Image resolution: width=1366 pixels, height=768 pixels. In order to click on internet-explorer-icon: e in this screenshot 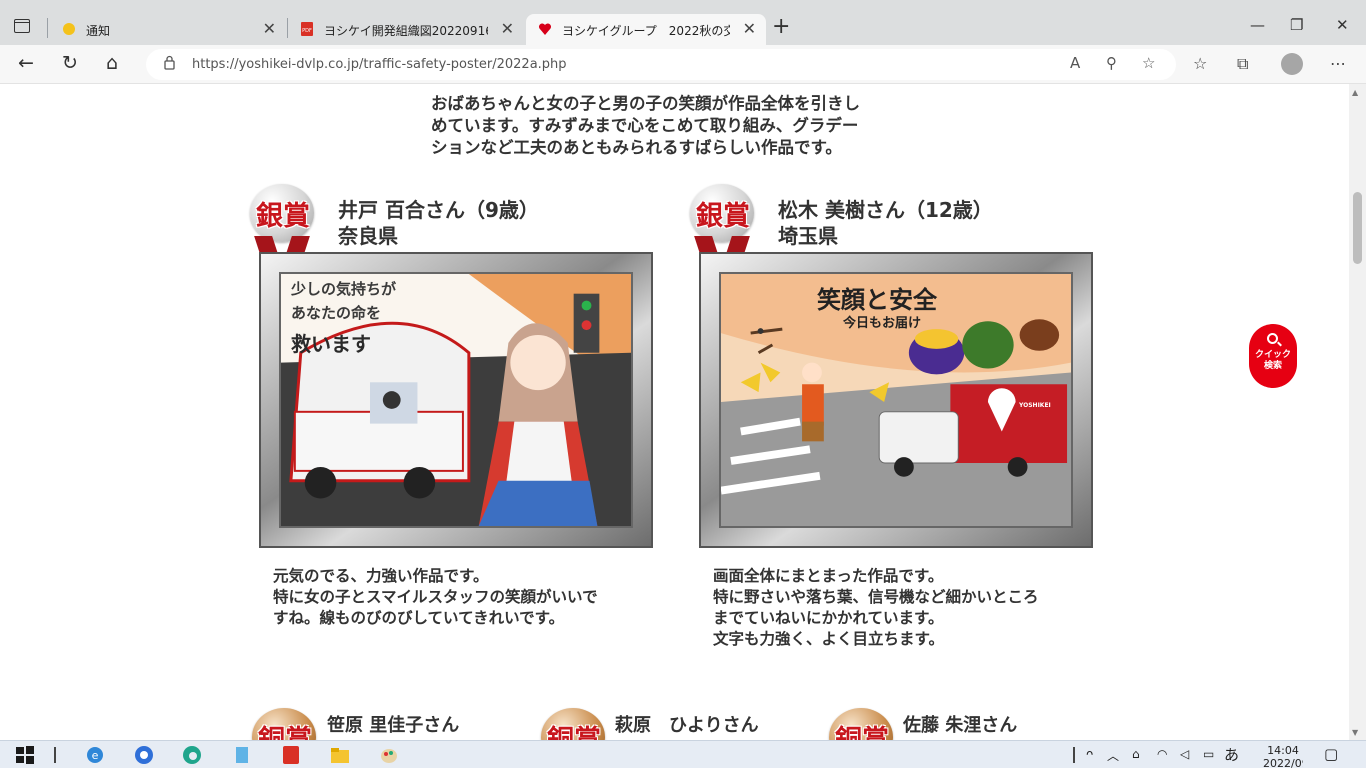, I will do `click(95, 755)`.